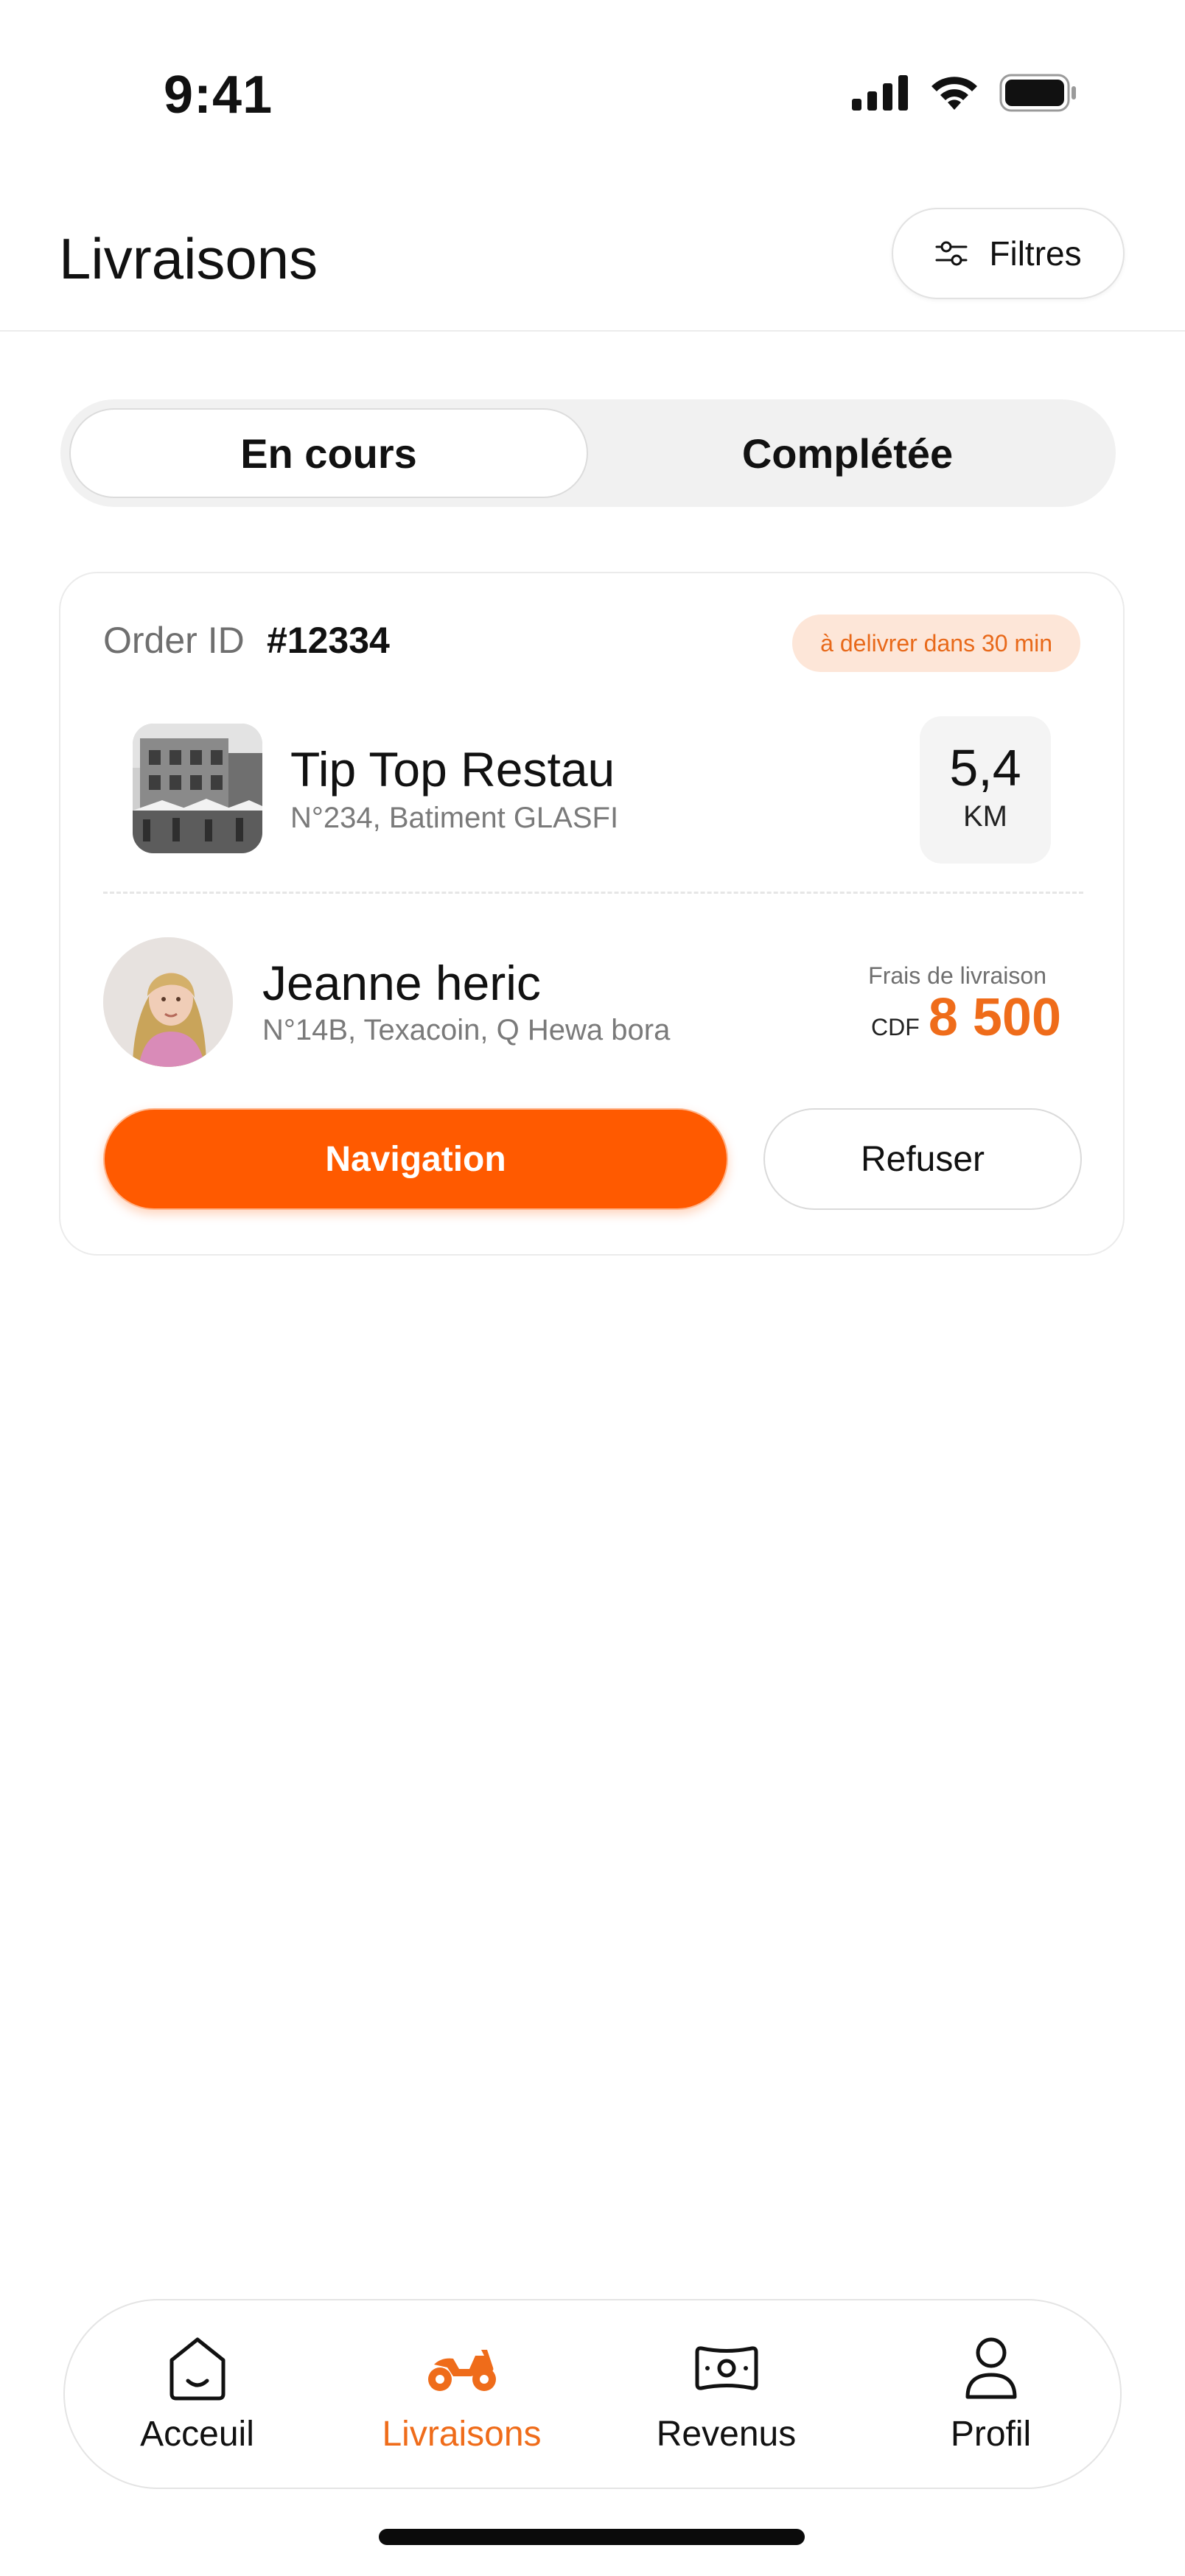 This screenshot has height=2576, width=1185. I want to click on nav-item-profil: Profil, so click(991, 2394).